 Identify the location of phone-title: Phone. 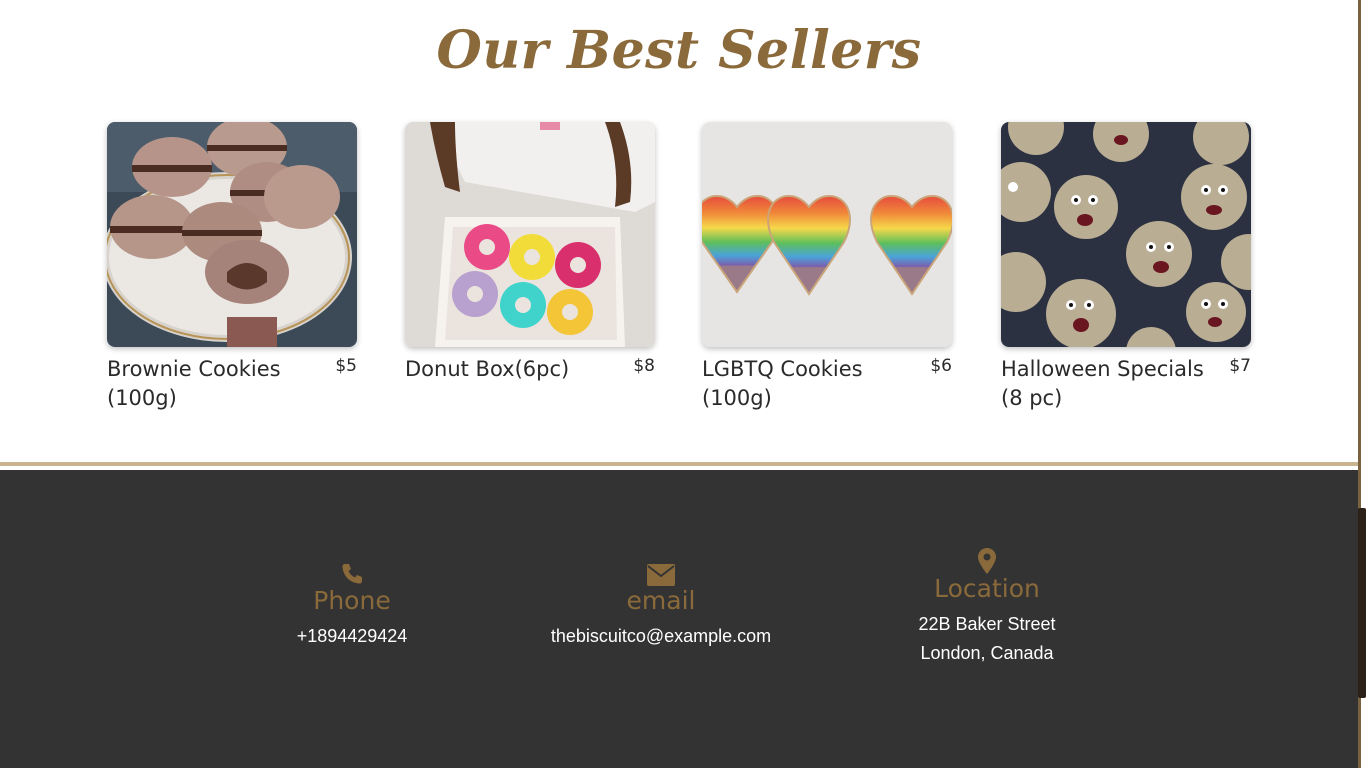
(352, 600).